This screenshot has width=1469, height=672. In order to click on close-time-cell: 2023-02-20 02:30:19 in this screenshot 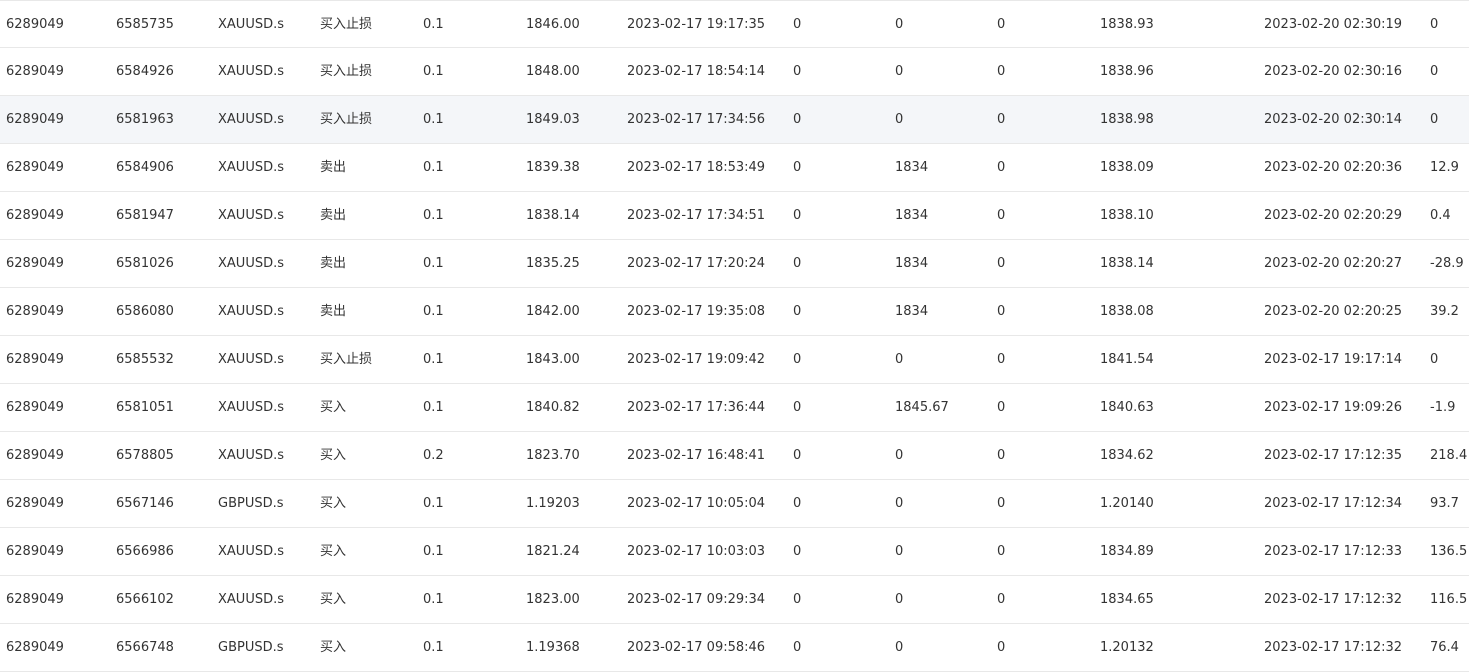, I will do `click(1333, 24)`.